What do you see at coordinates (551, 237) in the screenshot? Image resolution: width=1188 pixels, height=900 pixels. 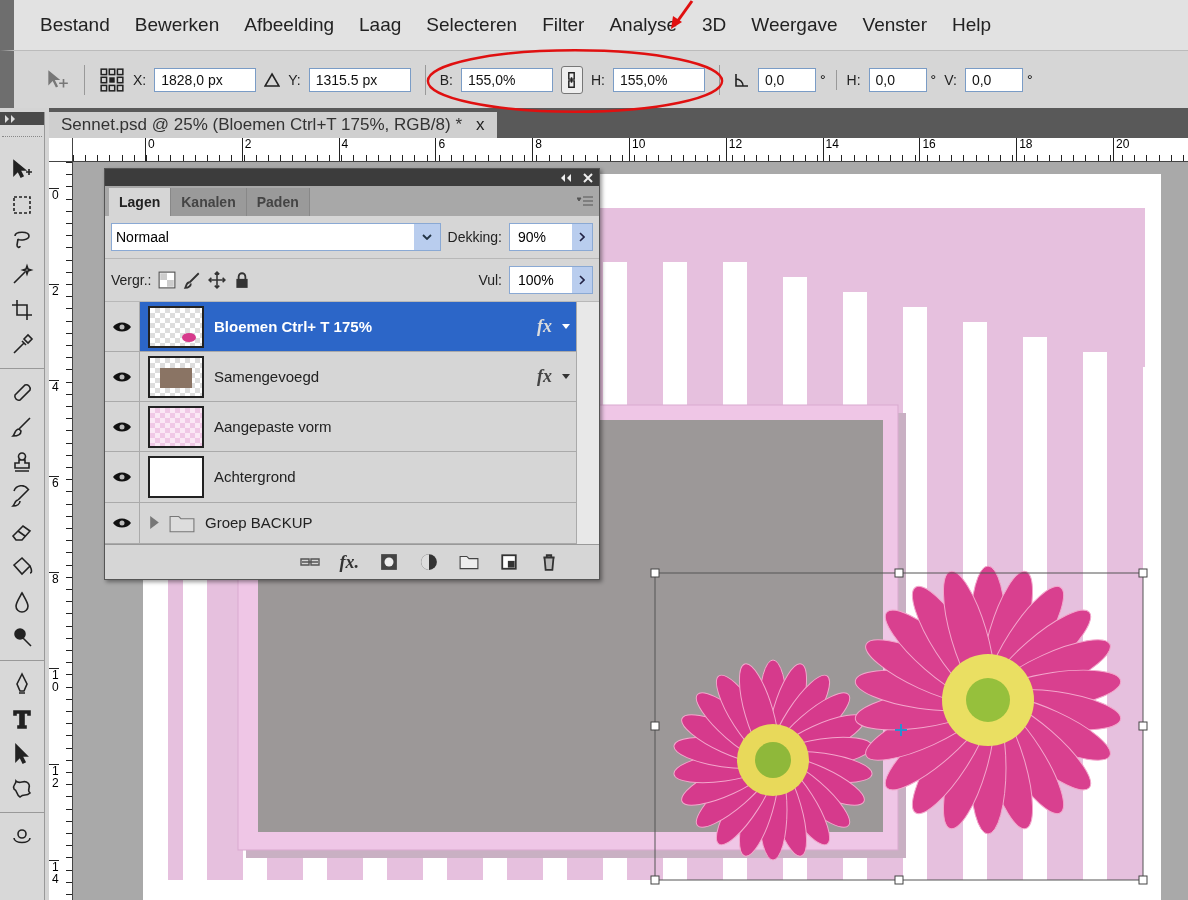 I see `opacity-field: 90%` at bounding box center [551, 237].